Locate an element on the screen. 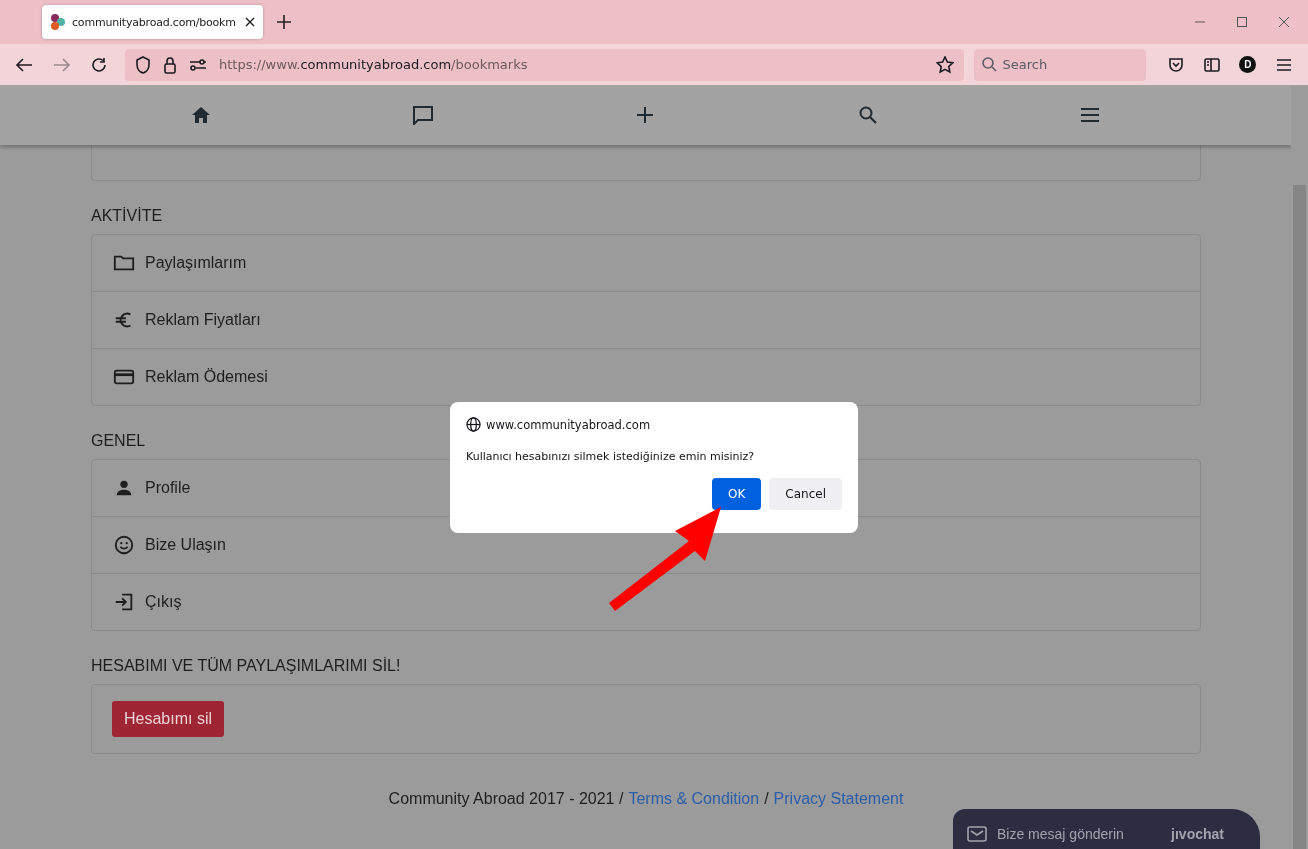 This screenshot has width=1308, height=849. lock-icon is located at coordinates (170, 64).